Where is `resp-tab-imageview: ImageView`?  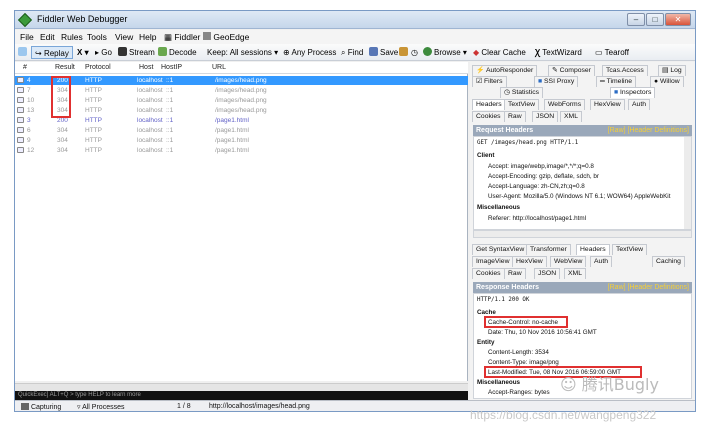 resp-tab-imageview: ImageView is located at coordinates (493, 261).